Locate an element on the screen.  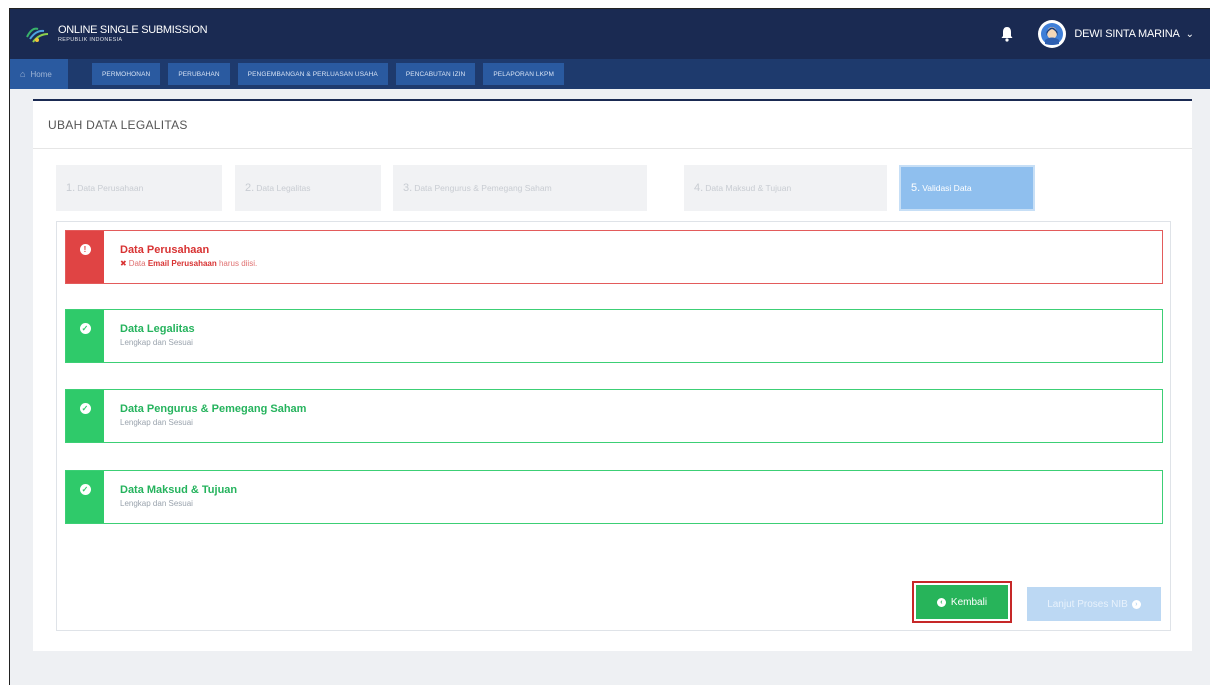
nav-pelaporan-lkpm: PELAPORAN LKPM is located at coordinates (524, 74).